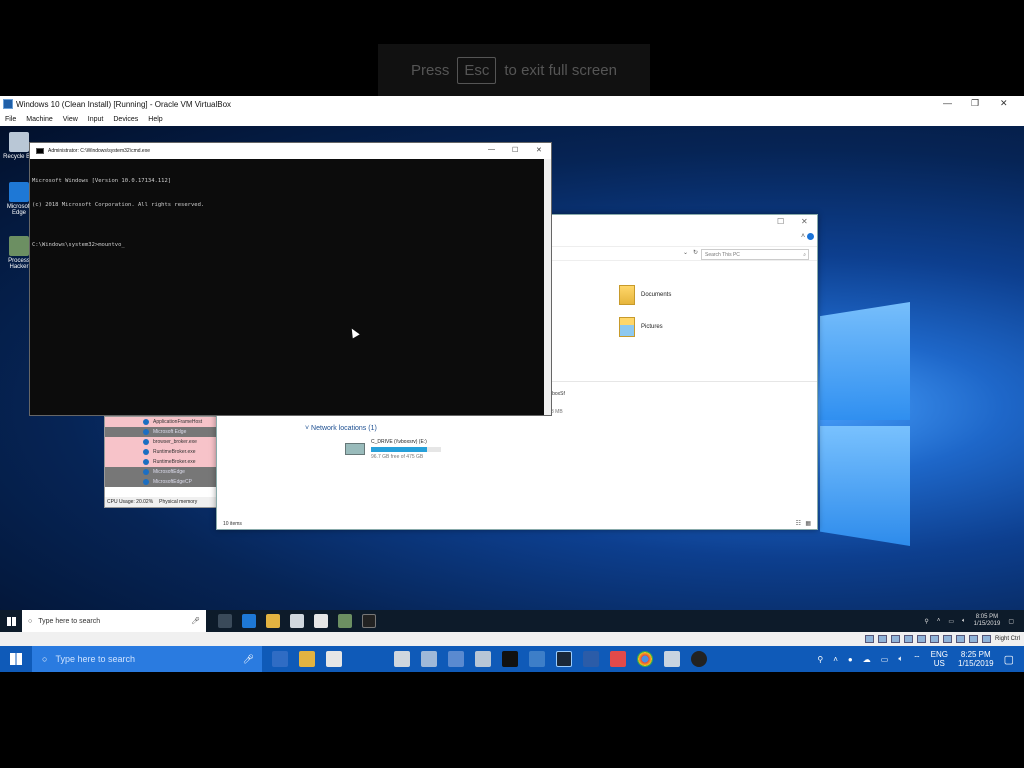 The image size is (1024, 768). What do you see at coordinates (869, 639) in the screenshot?
I see `hard-disk-status-icon` at bounding box center [869, 639].